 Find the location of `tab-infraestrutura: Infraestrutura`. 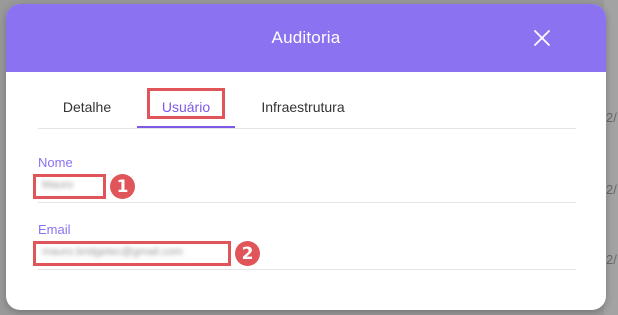

tab-infraestrutura: Infraestrutura is located at coordinates (303, 108).